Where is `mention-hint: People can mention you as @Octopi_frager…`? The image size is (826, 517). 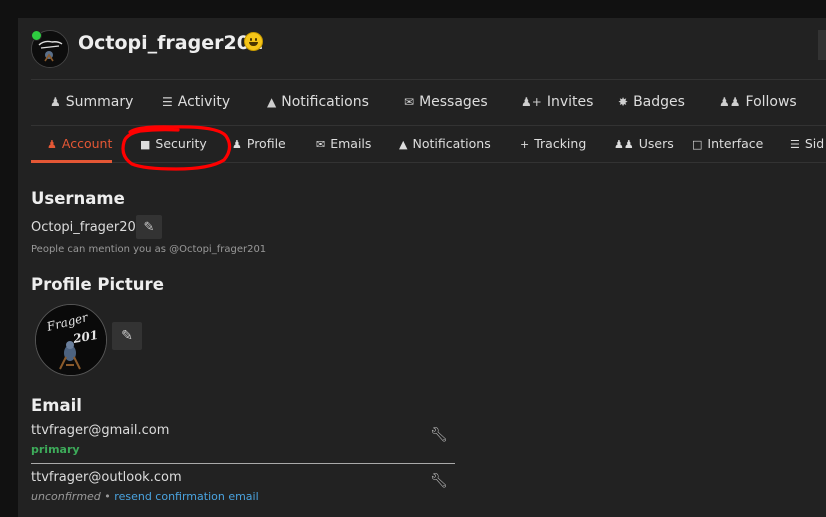 mention-hint: People can mention you as @Octopi_frager… is located at coordinates (149, 249).